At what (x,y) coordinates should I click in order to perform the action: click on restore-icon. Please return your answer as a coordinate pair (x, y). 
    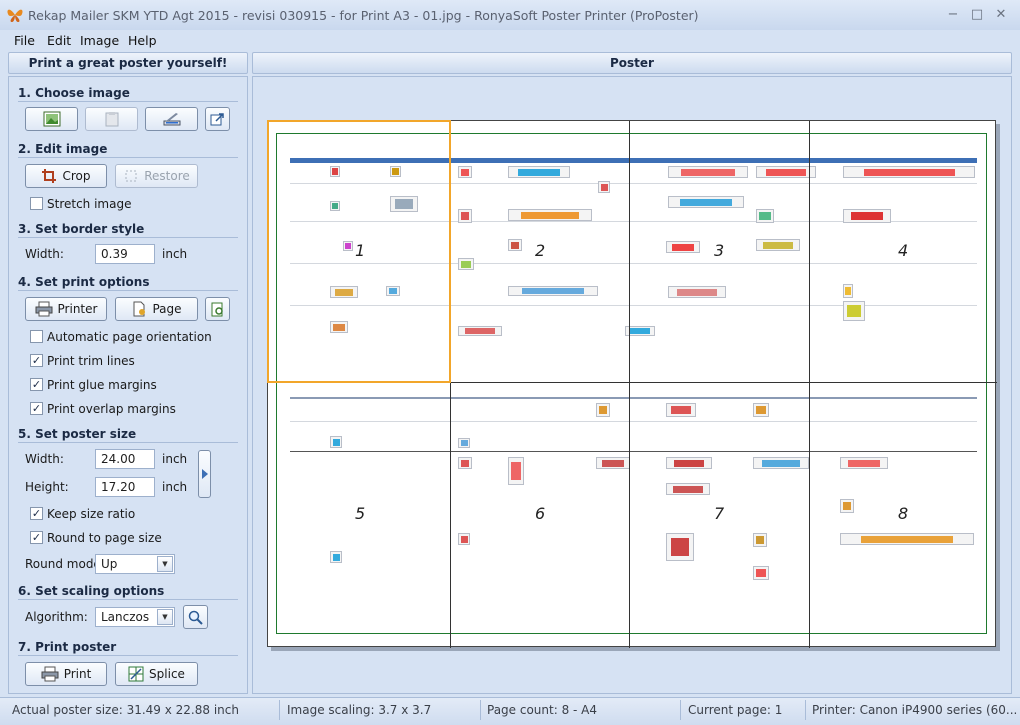
    Looking at the image, I should click on (131, 176).